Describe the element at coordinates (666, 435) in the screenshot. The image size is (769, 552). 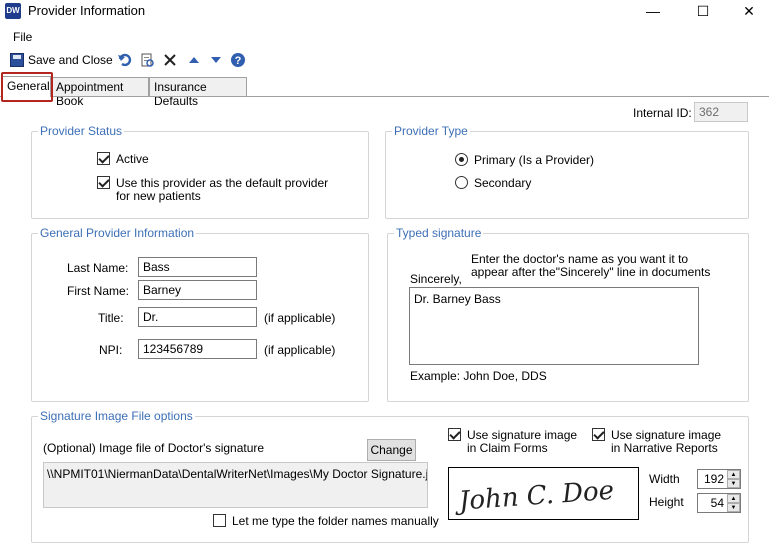
I see `narrative-reports-label-line1: Use signature image` at that location.